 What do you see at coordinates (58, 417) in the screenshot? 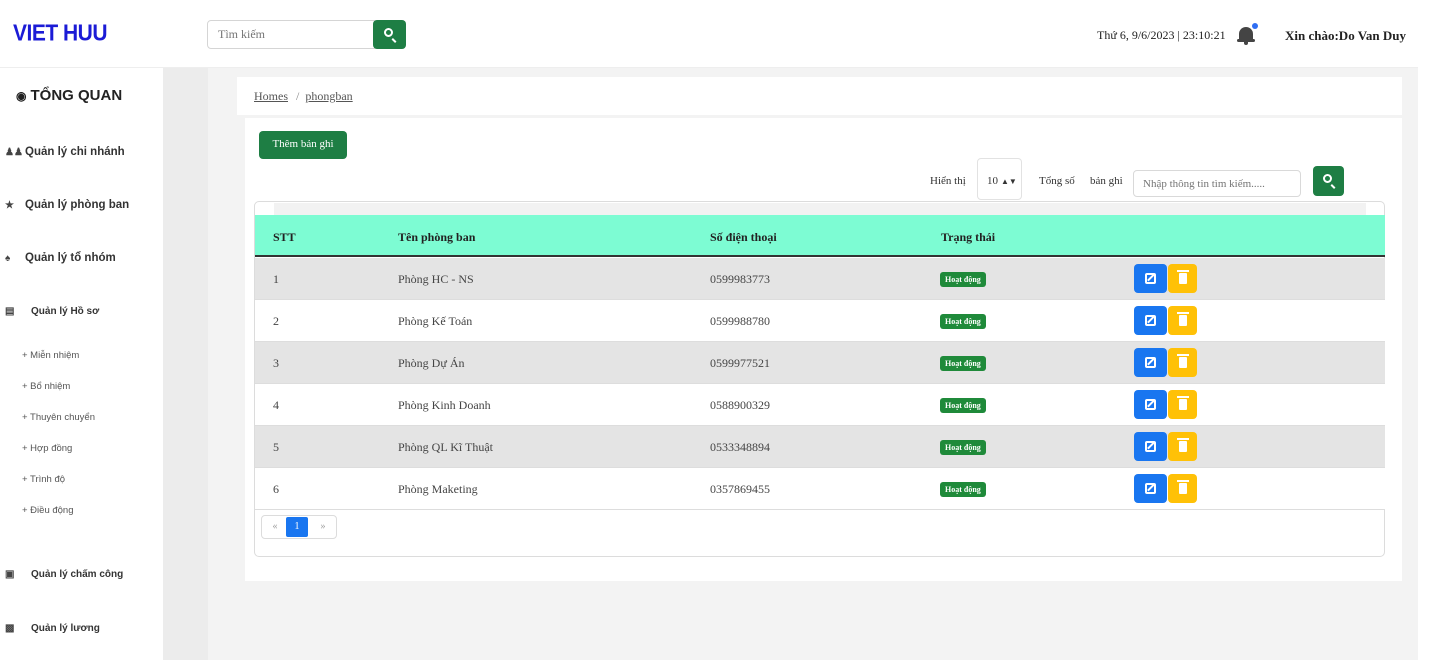
I see `sub-item-transfer: + Thuyên chuyển` at bounding box center [58, 417].